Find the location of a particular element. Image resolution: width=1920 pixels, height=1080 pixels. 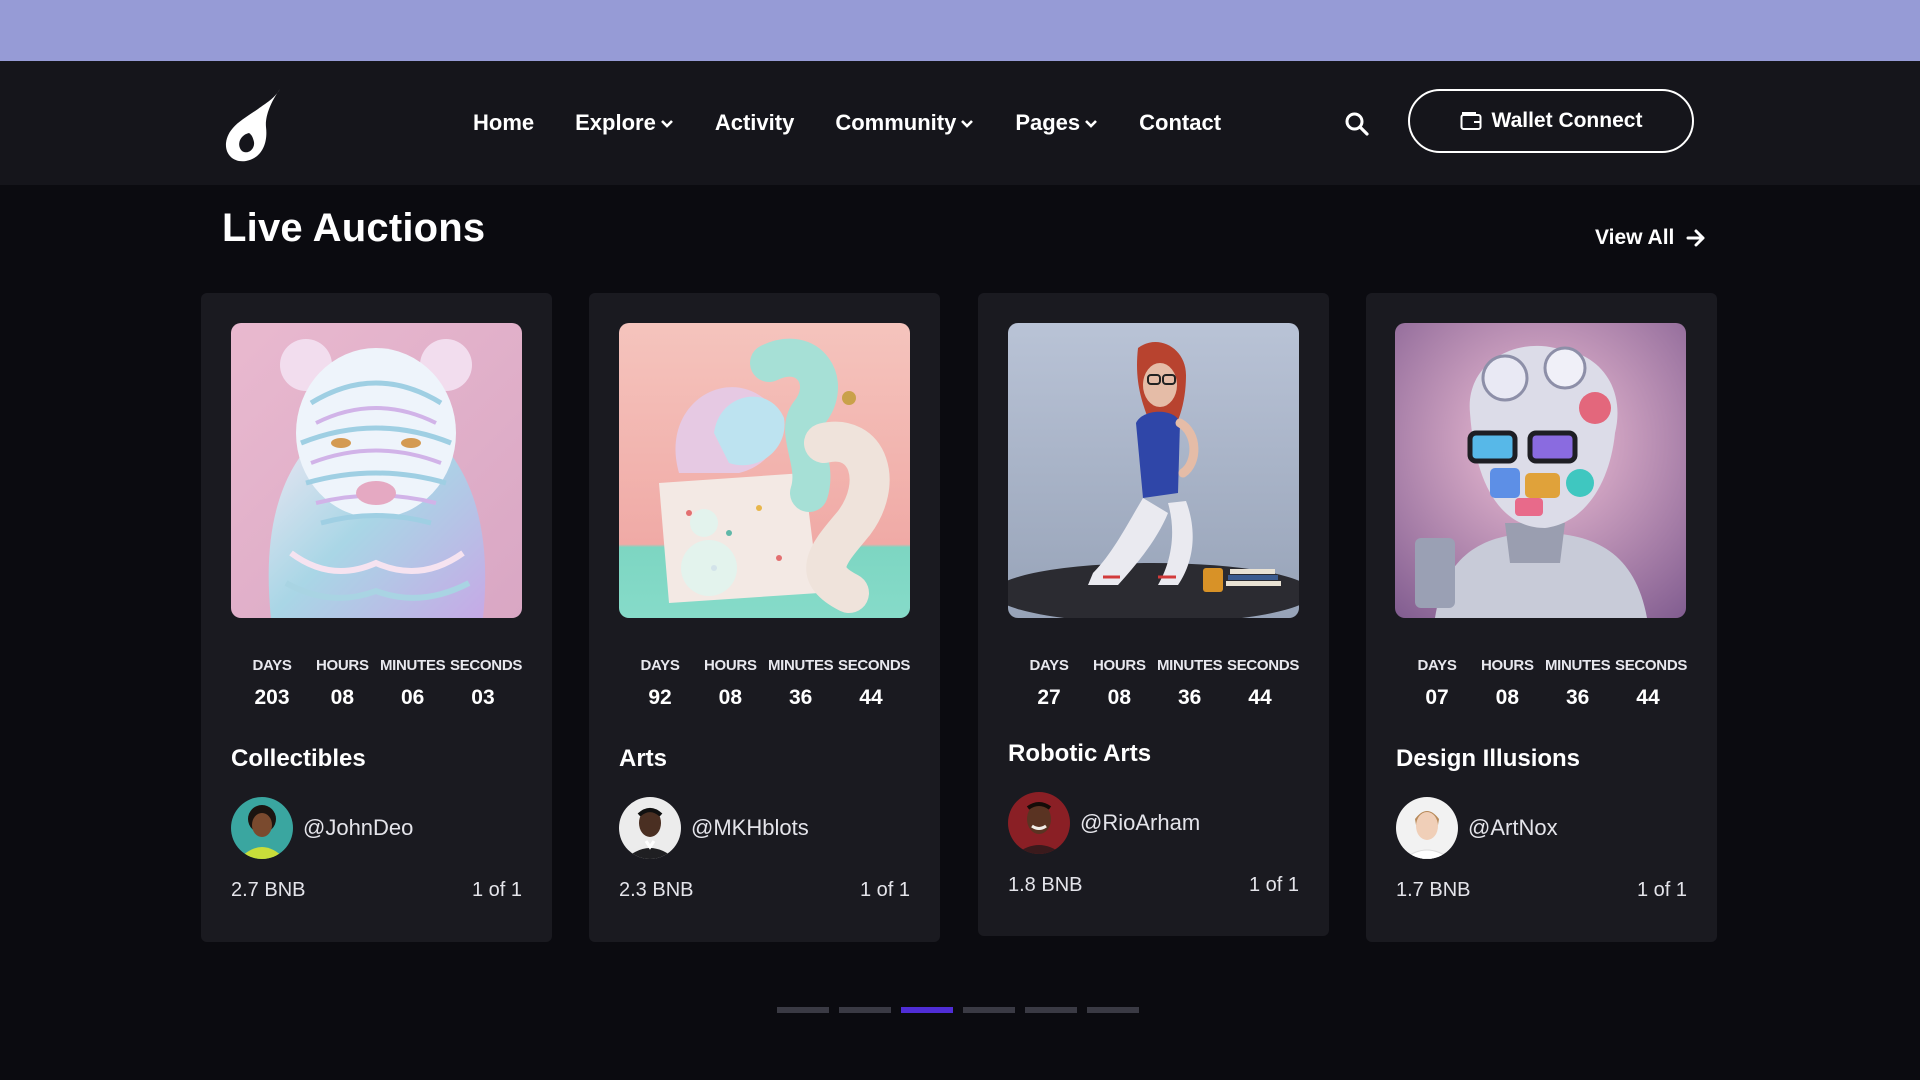

price: 2.3 BNB is located at coordinates (656, 890).